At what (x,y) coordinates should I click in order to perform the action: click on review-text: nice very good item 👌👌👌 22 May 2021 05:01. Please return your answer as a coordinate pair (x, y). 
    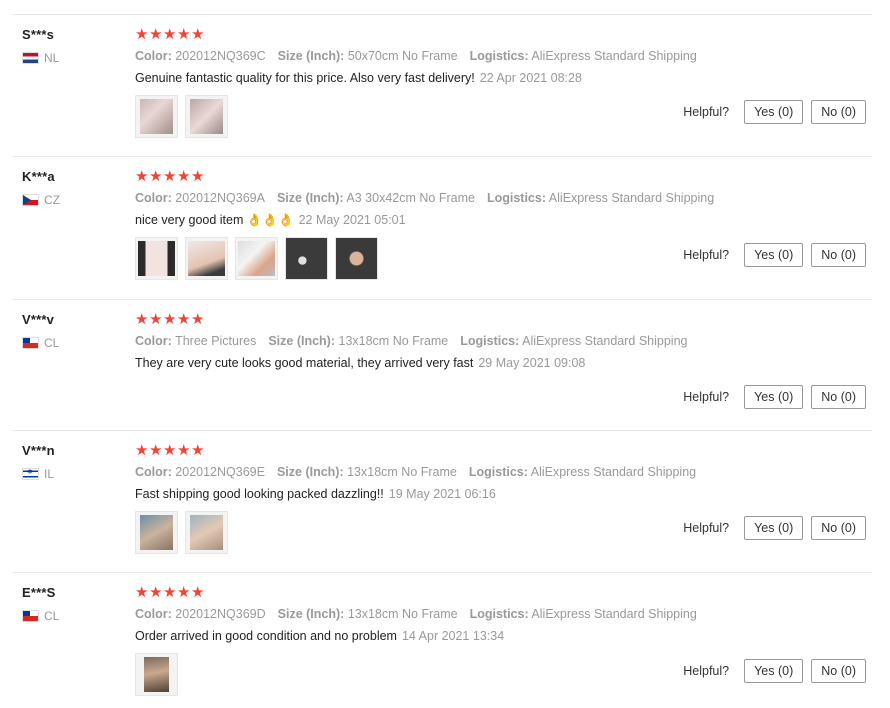
    Looking at the image, I should click on (270, 220).